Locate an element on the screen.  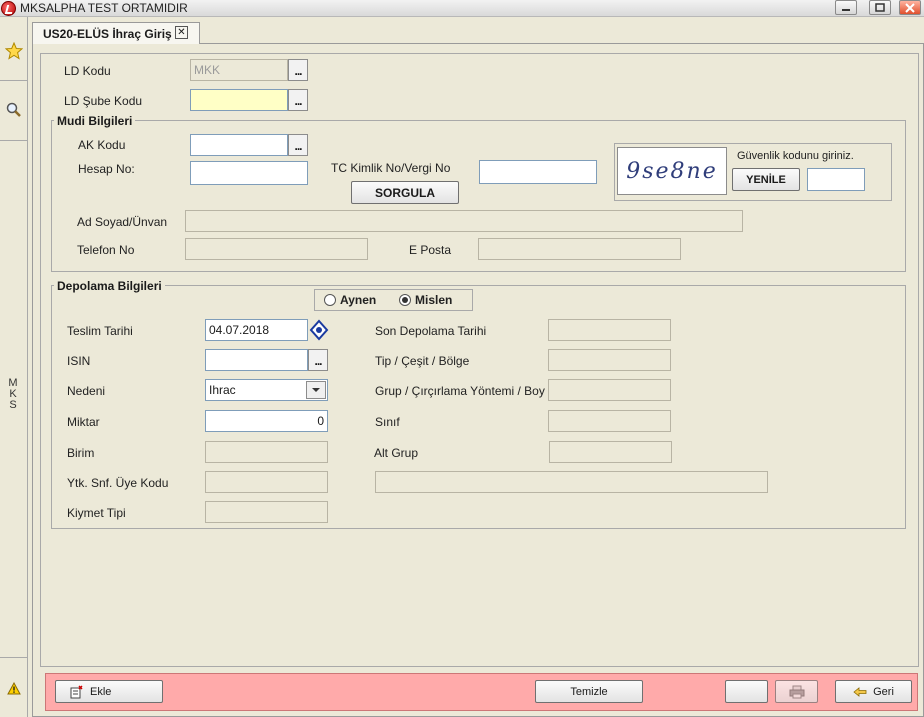
kiymet-tipi-field is located at coordinates (266, 512).